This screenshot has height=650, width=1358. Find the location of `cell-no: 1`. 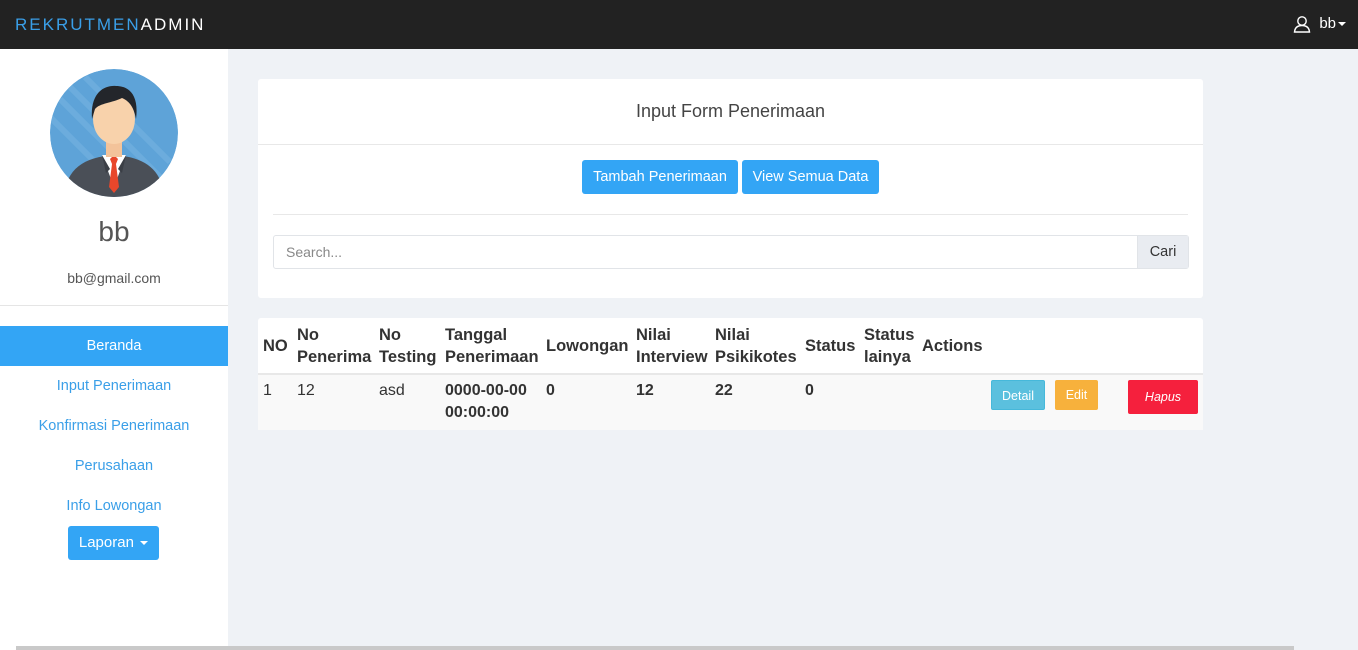

cell-no: 1 is located at coordinates (267, 390).